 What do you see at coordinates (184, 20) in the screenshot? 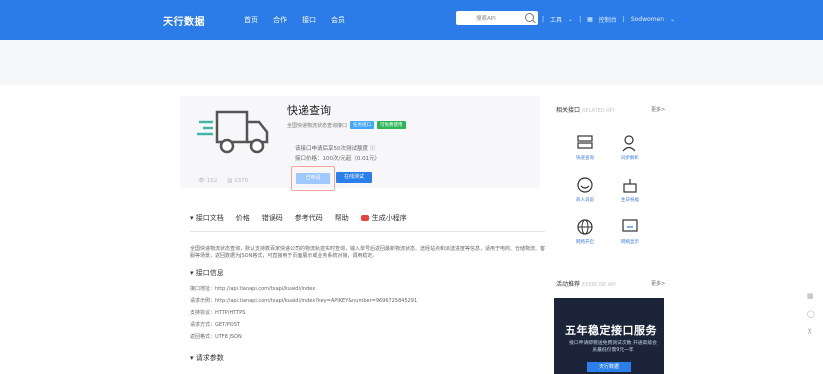
I see `brand-logo: 天行数据` at bounding box center [184, 20].